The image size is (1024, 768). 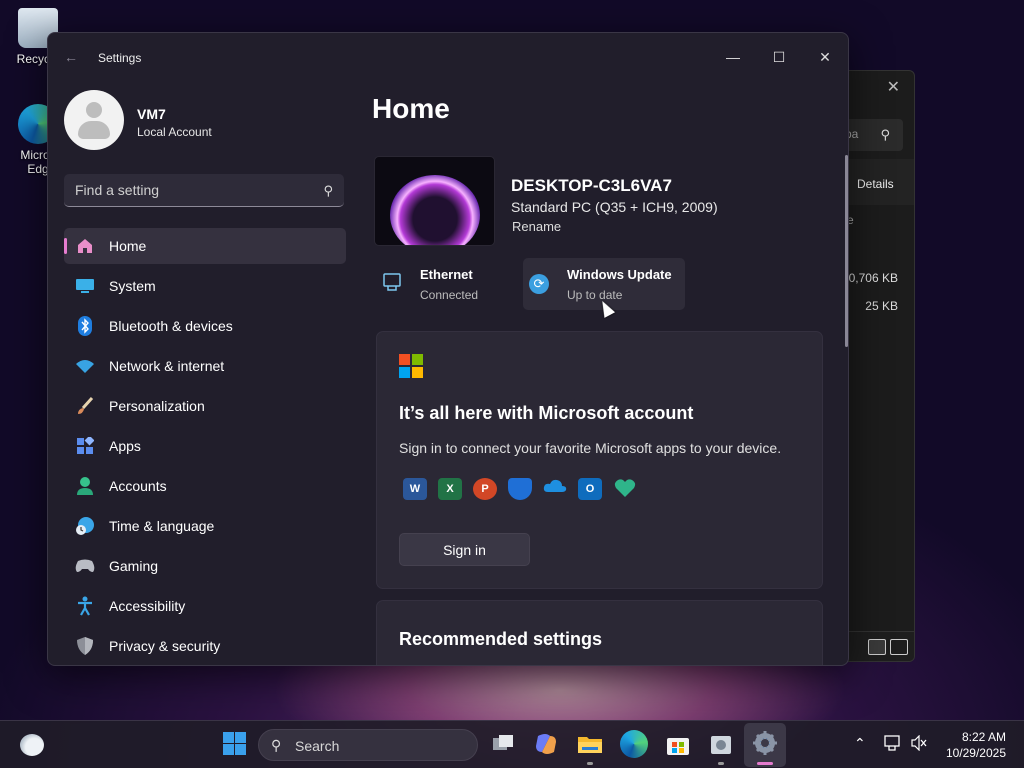 I want to click on clock-date: 10/29/2025, so click(x=975, y=753).